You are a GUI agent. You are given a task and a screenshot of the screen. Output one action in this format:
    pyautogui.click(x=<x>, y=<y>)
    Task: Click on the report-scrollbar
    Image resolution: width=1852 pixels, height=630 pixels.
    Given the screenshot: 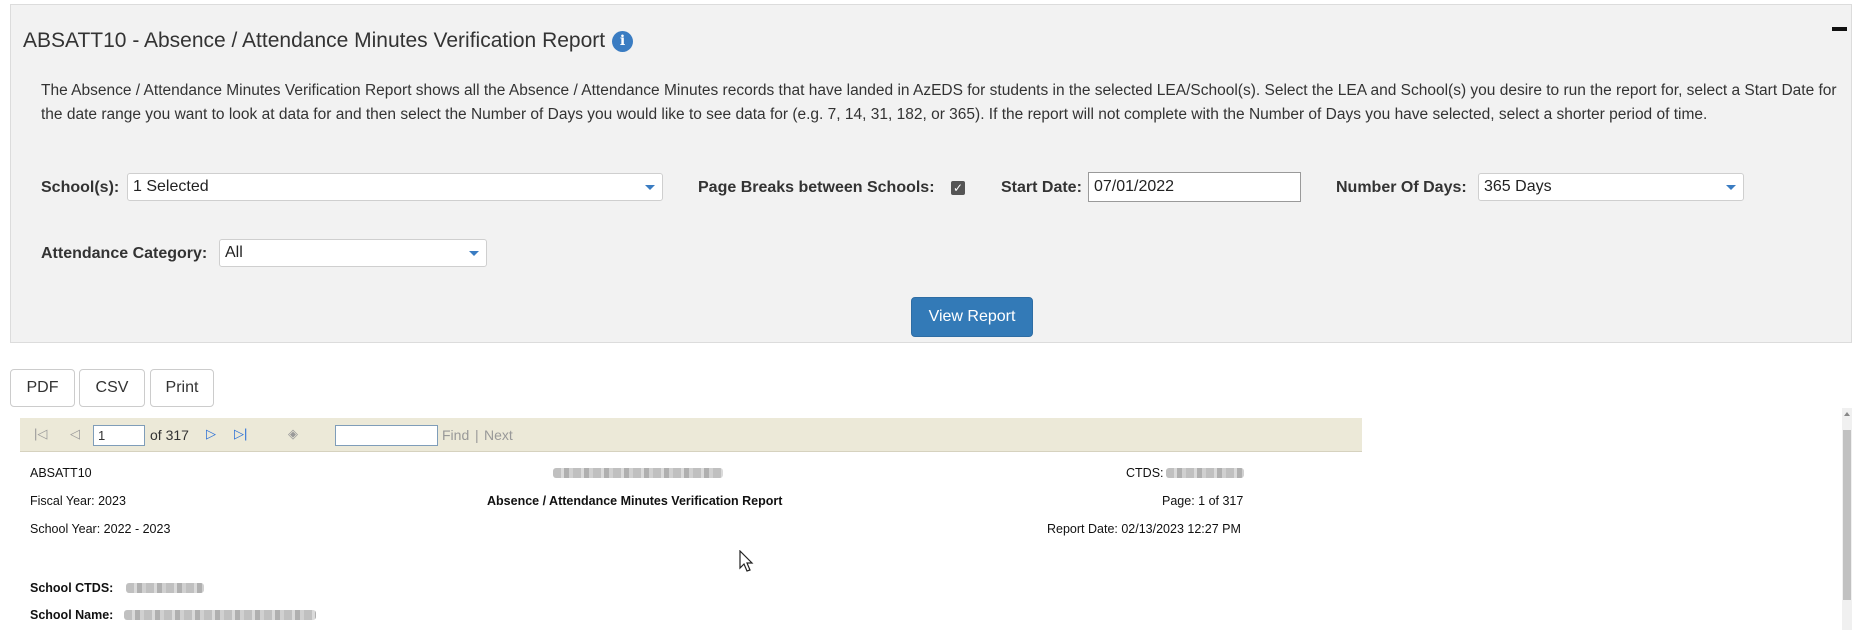 What is the action you would take?
    pyautogui.click(x=1847, y=519)
    